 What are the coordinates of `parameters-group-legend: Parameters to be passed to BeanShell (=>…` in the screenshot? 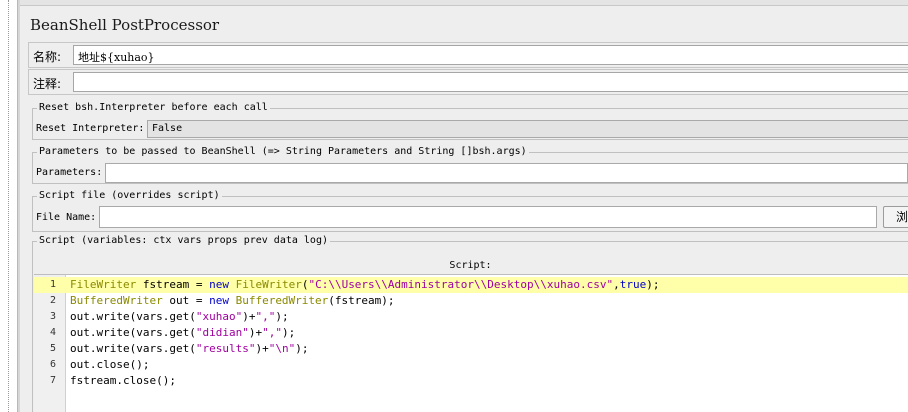 It's located at (283, 152).